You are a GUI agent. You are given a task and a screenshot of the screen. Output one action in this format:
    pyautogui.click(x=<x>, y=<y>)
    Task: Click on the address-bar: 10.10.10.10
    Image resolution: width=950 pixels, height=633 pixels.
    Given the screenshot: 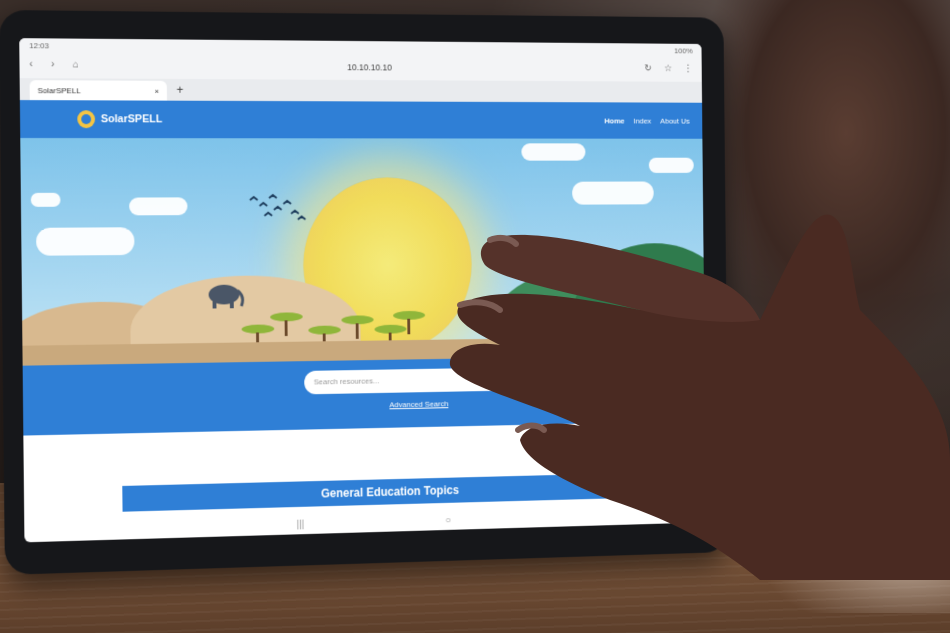 What is the action you would take?
    pyautogui.click(x=363, y=67)
    